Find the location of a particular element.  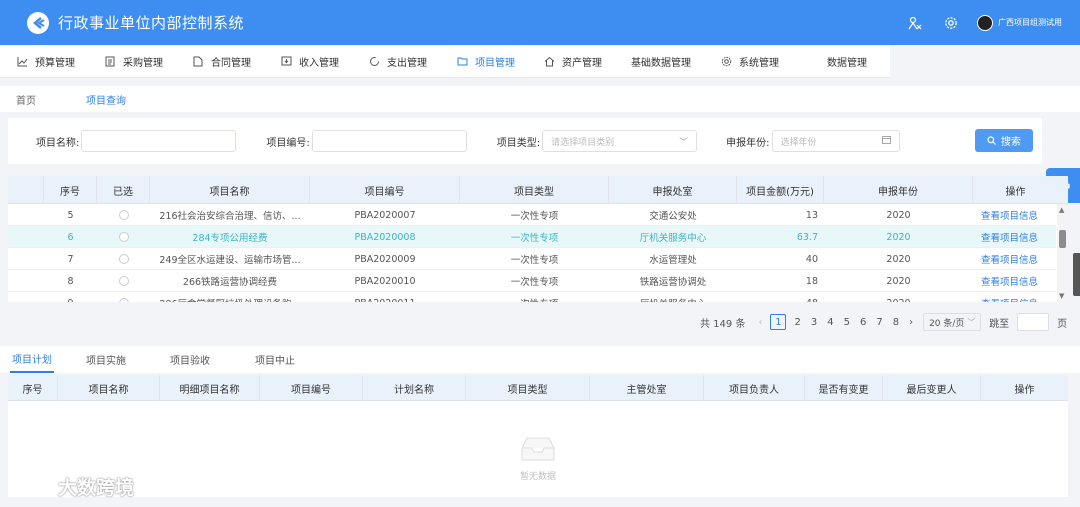

nav-item-contract: 合同管理 is located at coordinates (221, 61).